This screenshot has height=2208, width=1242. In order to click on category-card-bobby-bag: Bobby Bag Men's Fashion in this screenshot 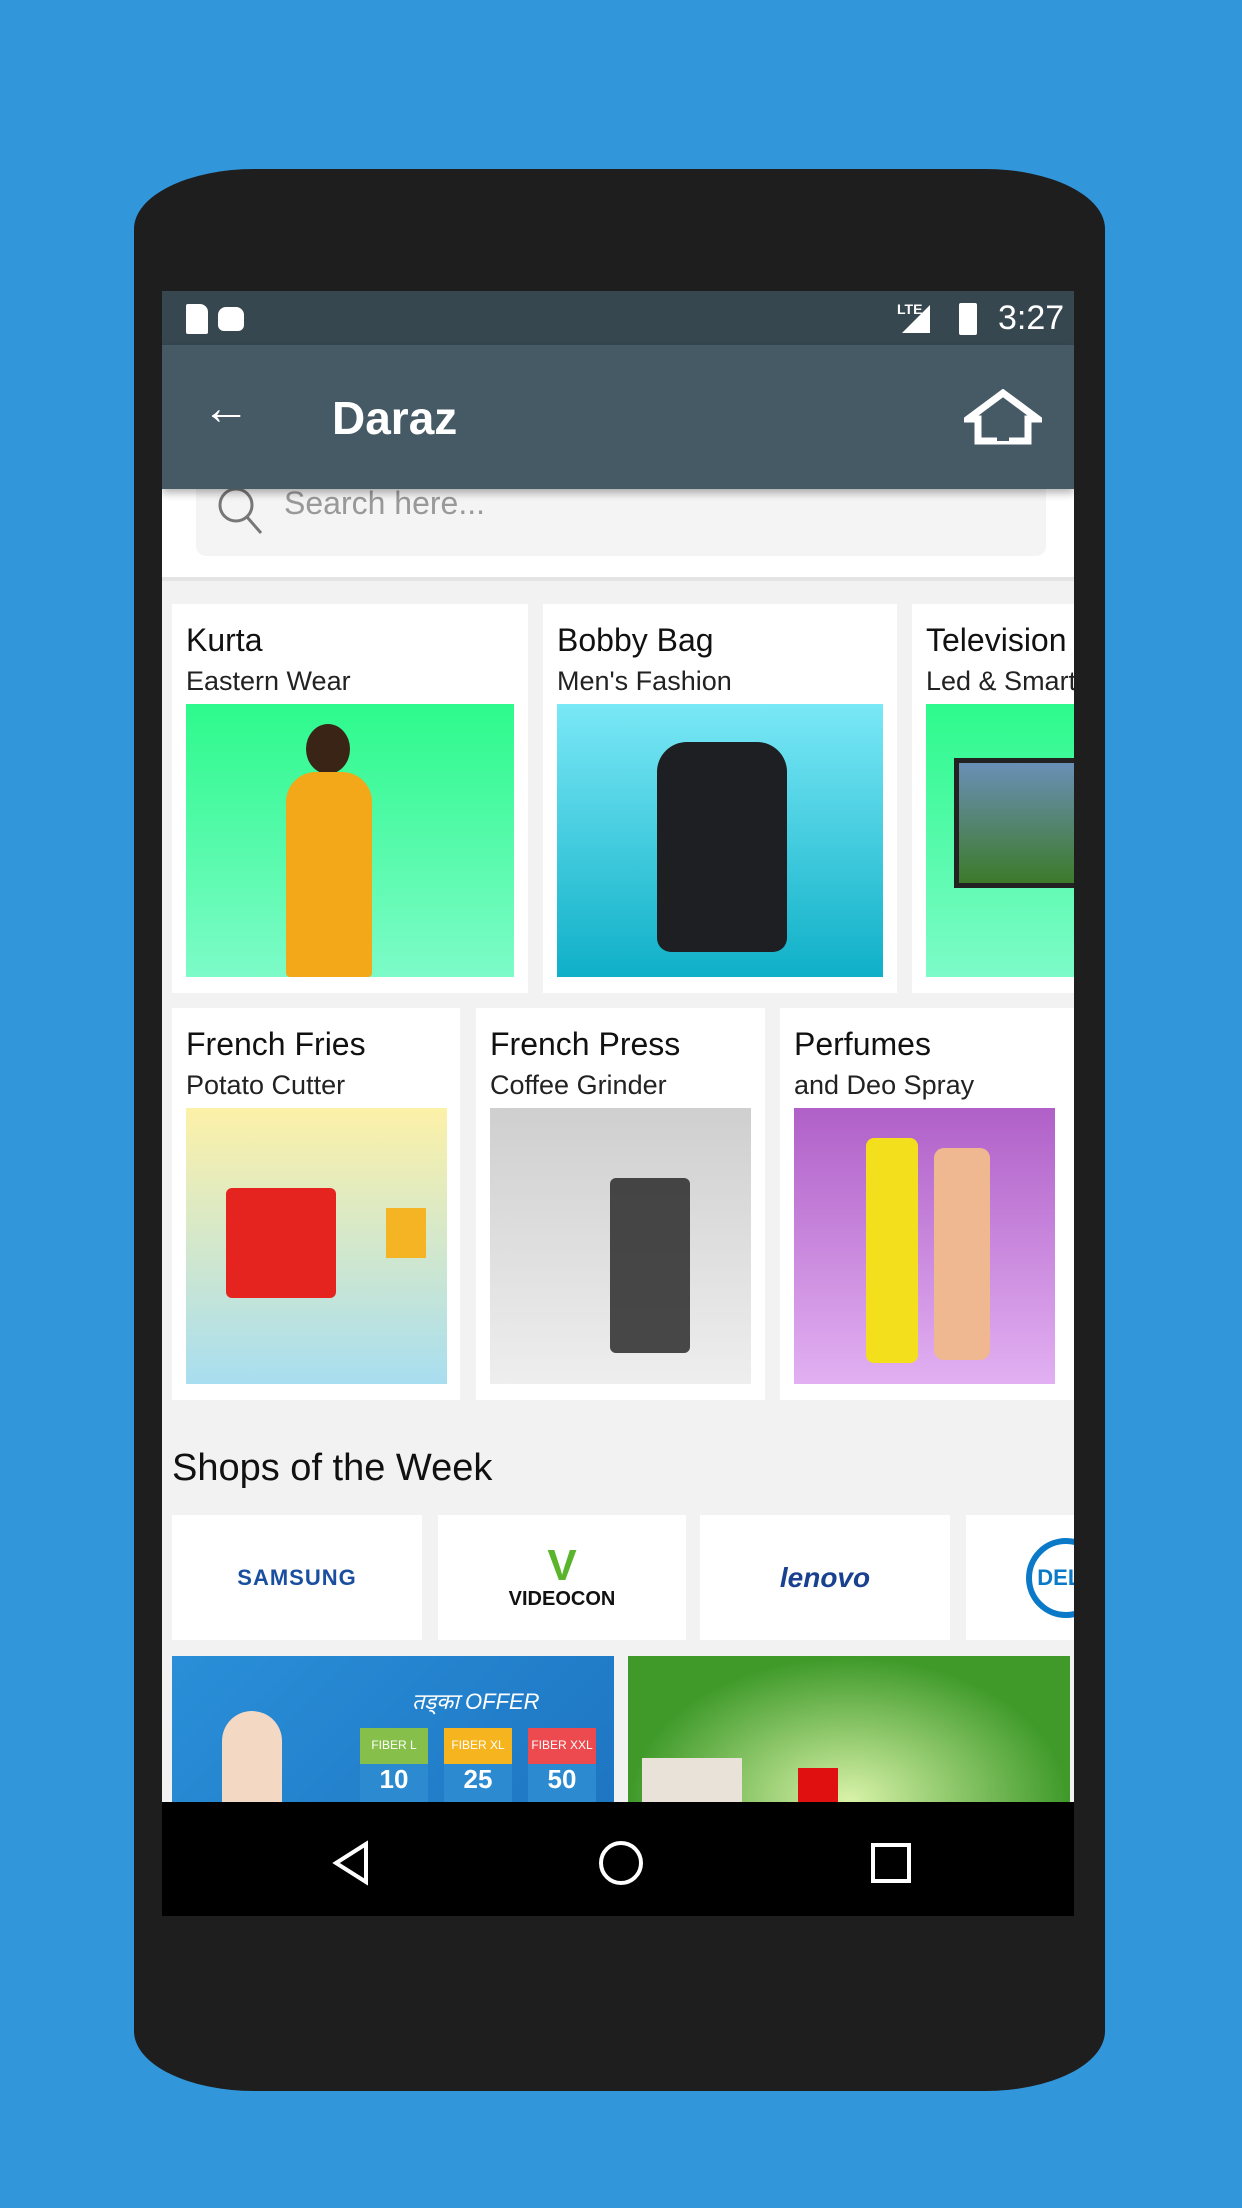, I will do `click(720, 798)`.